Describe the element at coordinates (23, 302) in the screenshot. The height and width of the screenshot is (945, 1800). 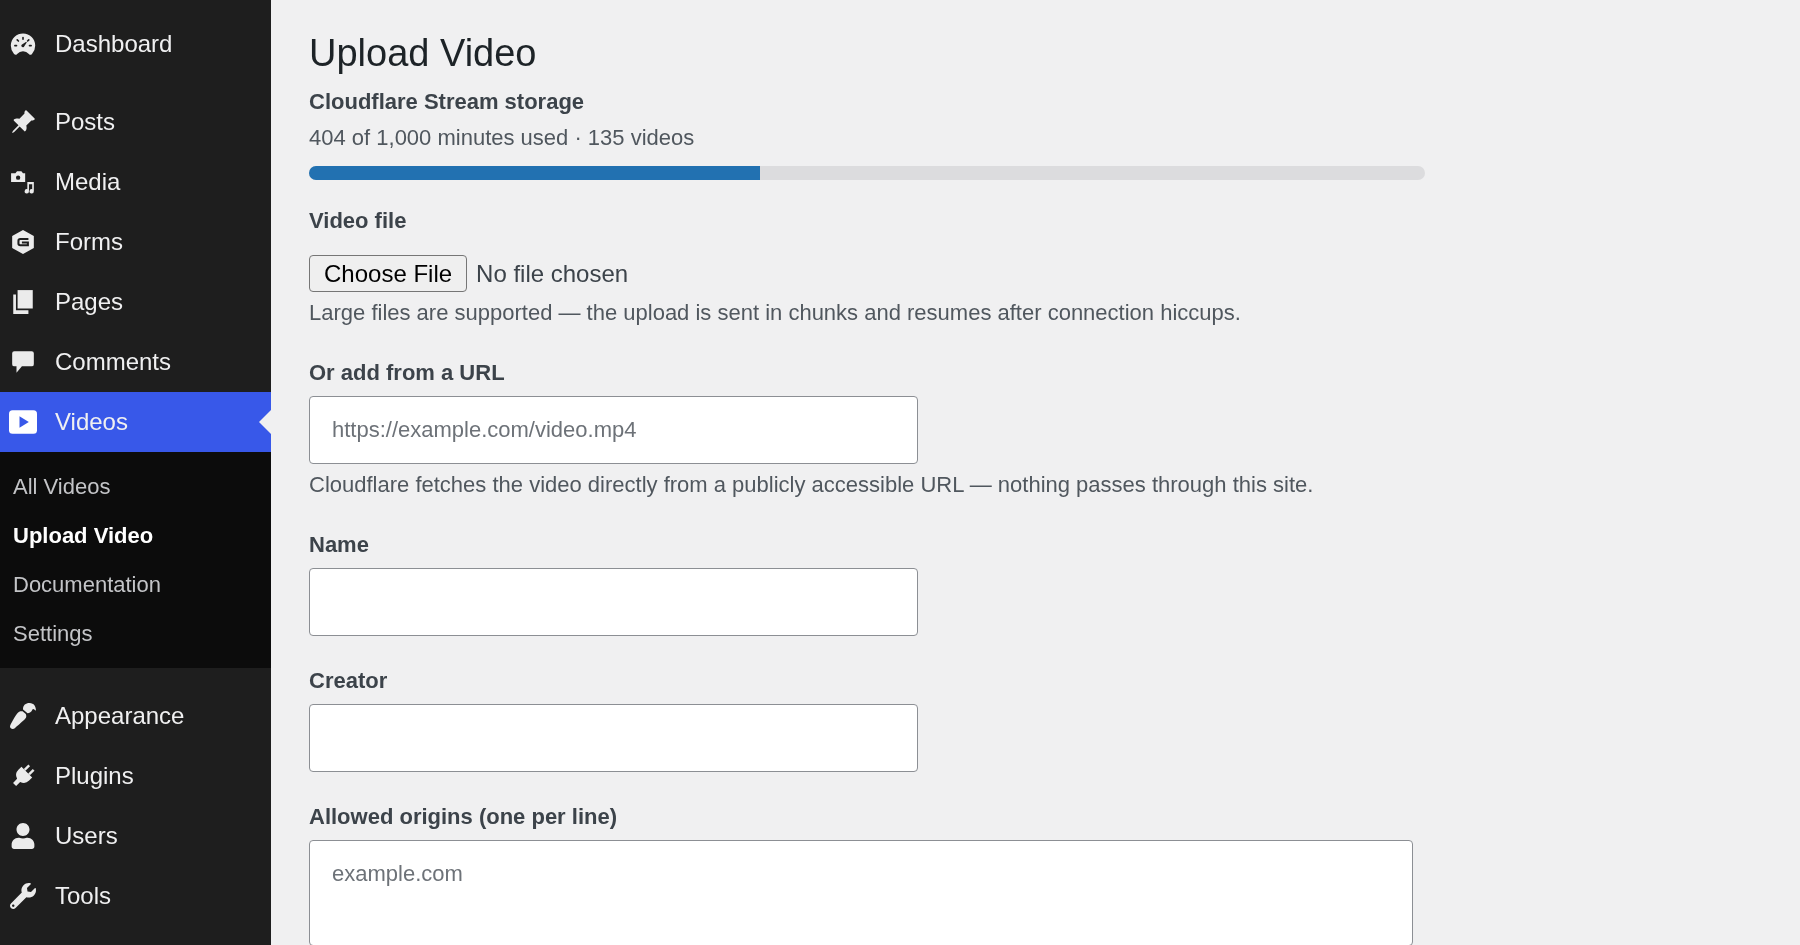
I see `pages-icon` at that location.